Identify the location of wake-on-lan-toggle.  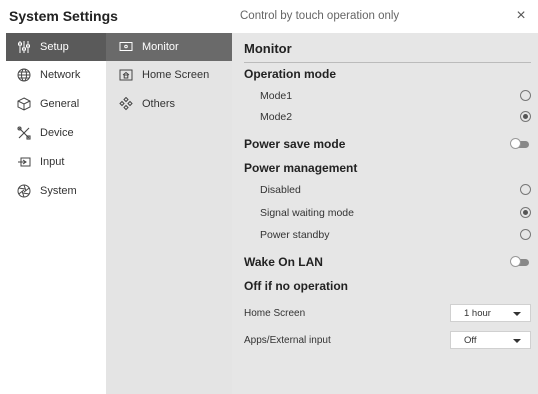
(520, 261).